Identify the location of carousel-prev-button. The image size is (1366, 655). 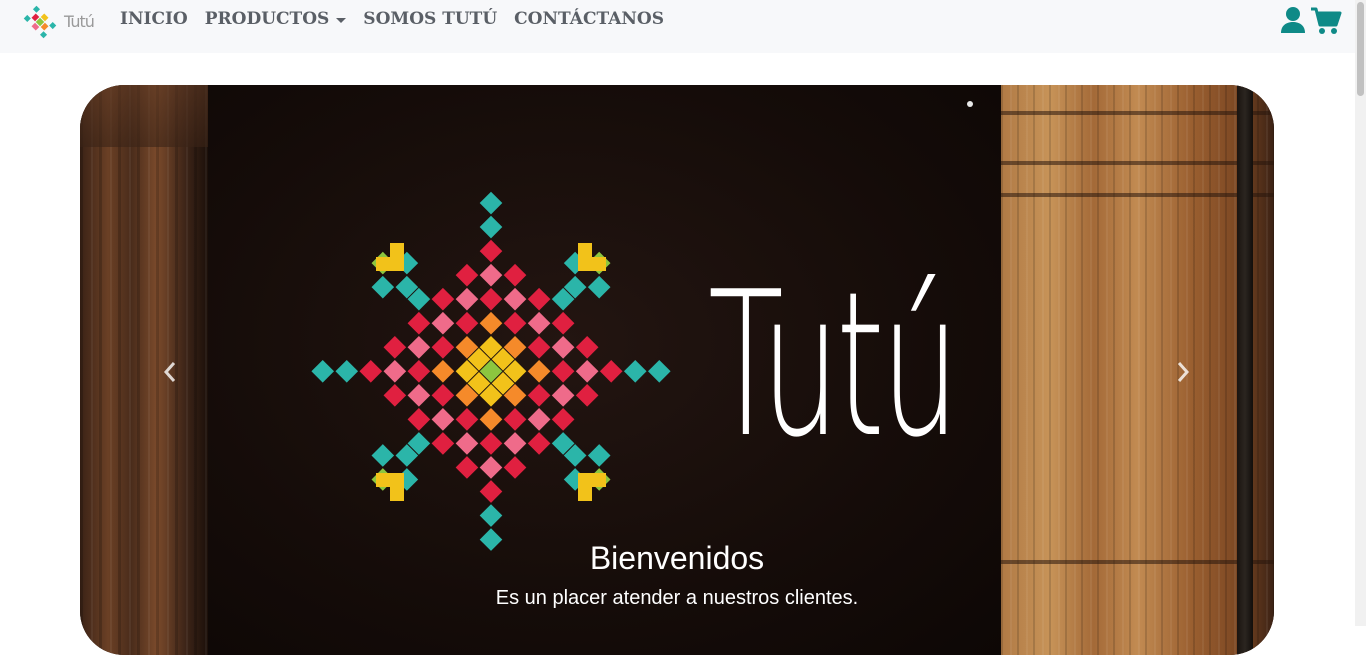
(170, 372).